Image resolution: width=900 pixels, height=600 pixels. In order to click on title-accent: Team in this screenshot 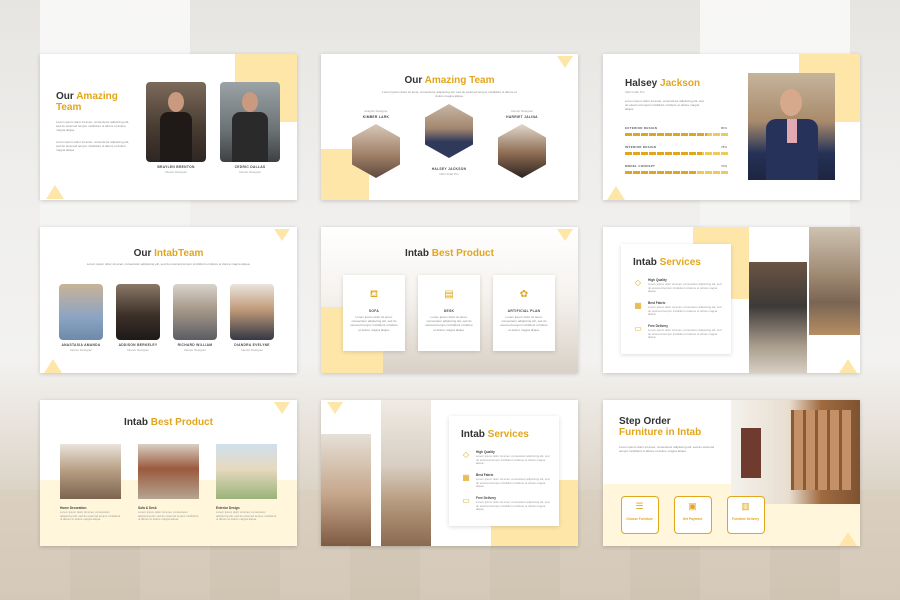, I will do `click(69, 107)`.